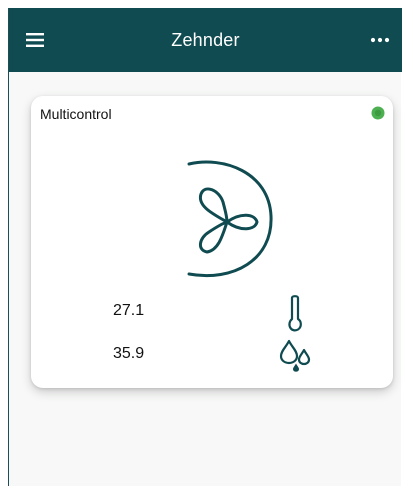 The width and height of the screenshot is (409, 486). I want to click on humidity-drops-icon, so click(295, 355).